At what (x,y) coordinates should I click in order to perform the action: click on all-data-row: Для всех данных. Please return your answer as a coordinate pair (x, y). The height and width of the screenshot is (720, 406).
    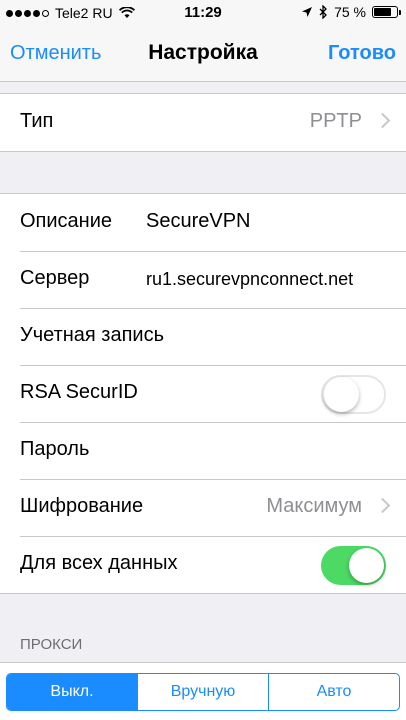
    Looking at the image, I should click on (203, 564).